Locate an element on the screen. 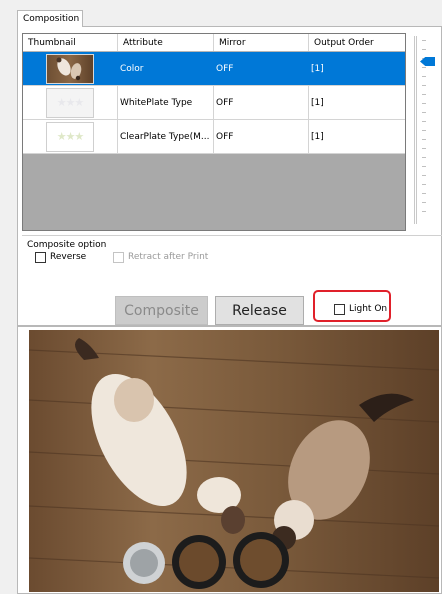 Image resolution: width=442 pixels, height=594 pixels. reverse-checkbox is located at coordinates (40, 257).